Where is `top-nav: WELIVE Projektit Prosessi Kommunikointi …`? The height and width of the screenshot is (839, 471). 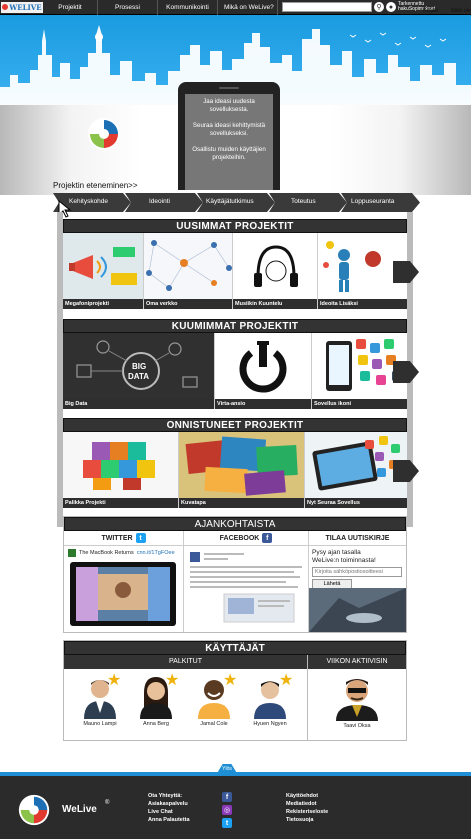 top-nav: WELIVE Projektit Prosessi Kommunikointi … is located at coordinates (235, 7).